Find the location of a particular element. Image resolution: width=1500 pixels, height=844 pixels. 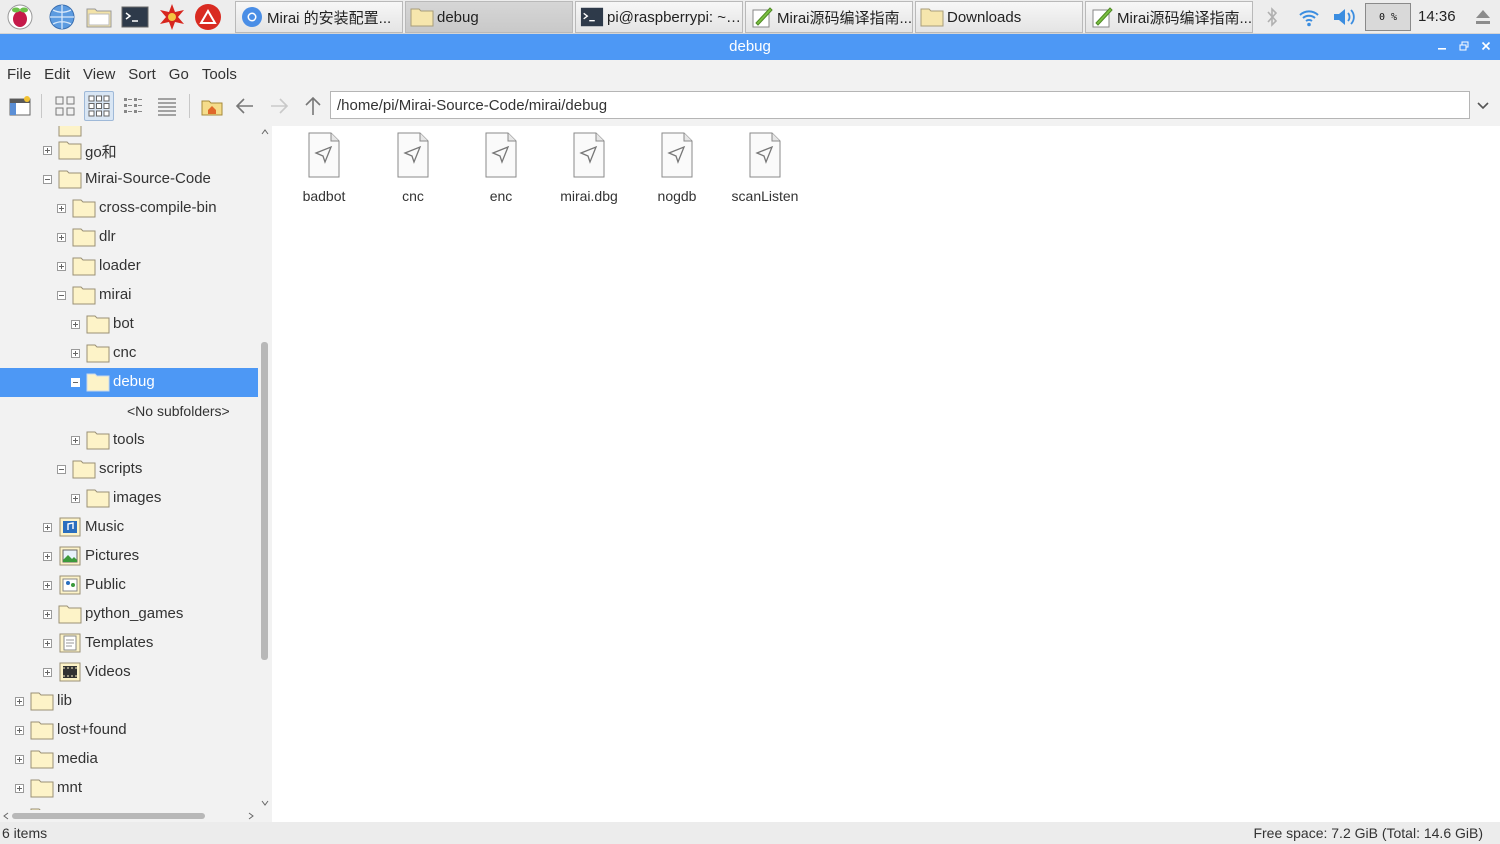

tree-item-scripts: scripts is located at coordinates (129, 469).